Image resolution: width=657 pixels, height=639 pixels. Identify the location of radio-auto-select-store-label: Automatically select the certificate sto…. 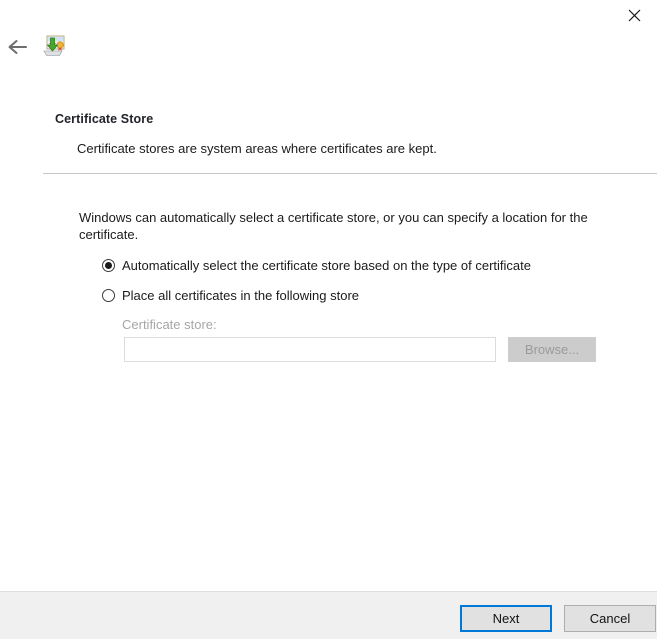
(326, 265).